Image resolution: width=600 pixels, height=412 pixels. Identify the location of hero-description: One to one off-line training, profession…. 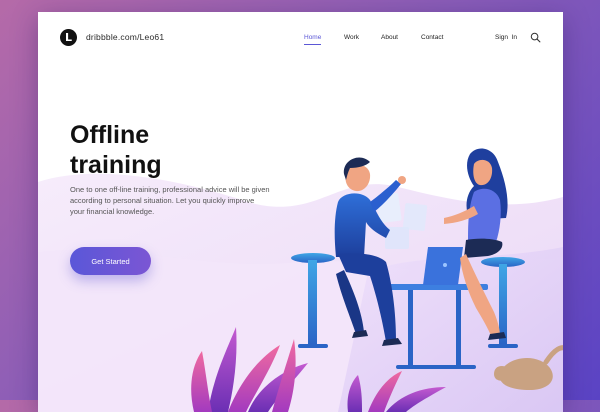
(170, 200).